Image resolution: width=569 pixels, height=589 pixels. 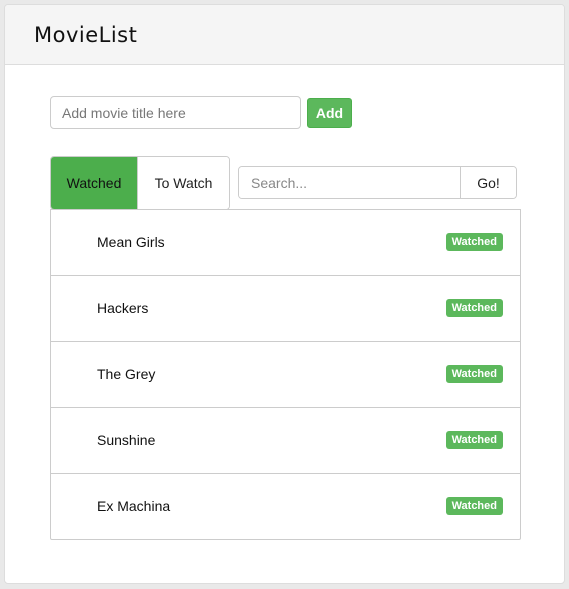 What do you see at coordinates (175, 112) in the screenshot?
I see `add-movie-input` at bounding box center [175, 112].